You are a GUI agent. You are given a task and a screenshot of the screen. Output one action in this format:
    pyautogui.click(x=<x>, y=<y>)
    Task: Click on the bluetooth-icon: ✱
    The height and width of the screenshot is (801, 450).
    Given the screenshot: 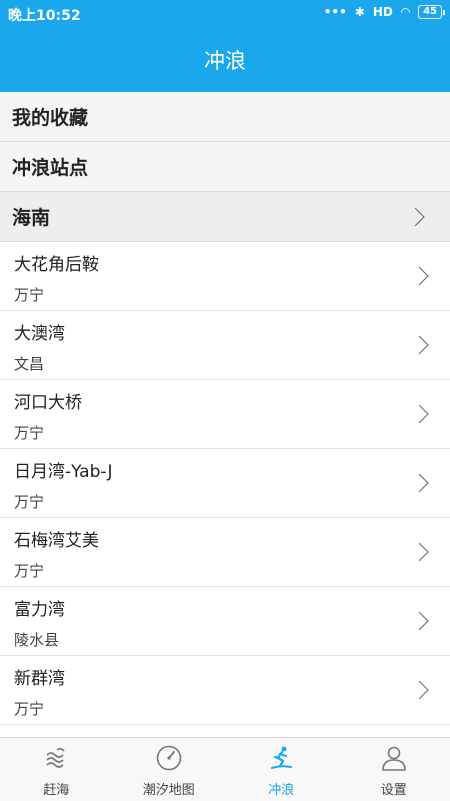 What is the action you would take?
    pyautogui.click(x=360, y=12)
    